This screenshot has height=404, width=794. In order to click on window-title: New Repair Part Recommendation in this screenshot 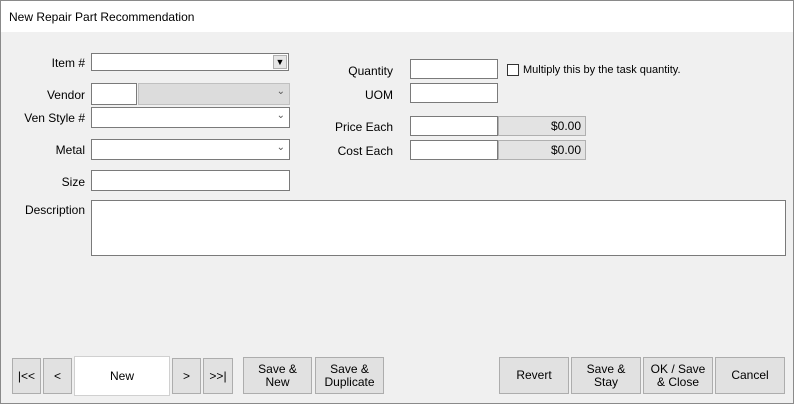, I will do `click(102, 17)`.